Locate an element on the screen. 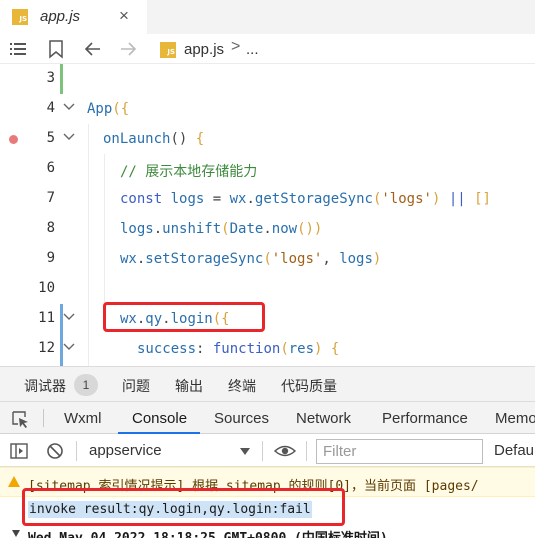 The width and height of the screenshot is (535, 538). code-line: 11 wx.qy.login({ is located at coordinates (267, 319).